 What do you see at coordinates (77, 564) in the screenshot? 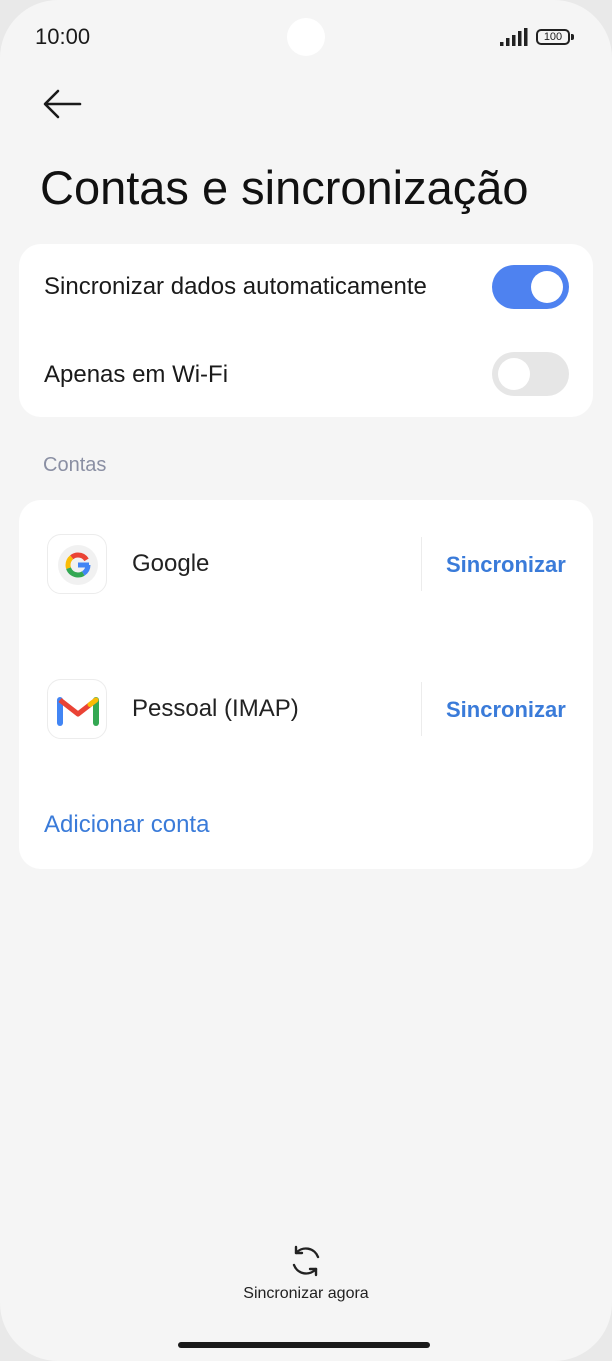
I see `google-icon` at bounding box center [77, 564].